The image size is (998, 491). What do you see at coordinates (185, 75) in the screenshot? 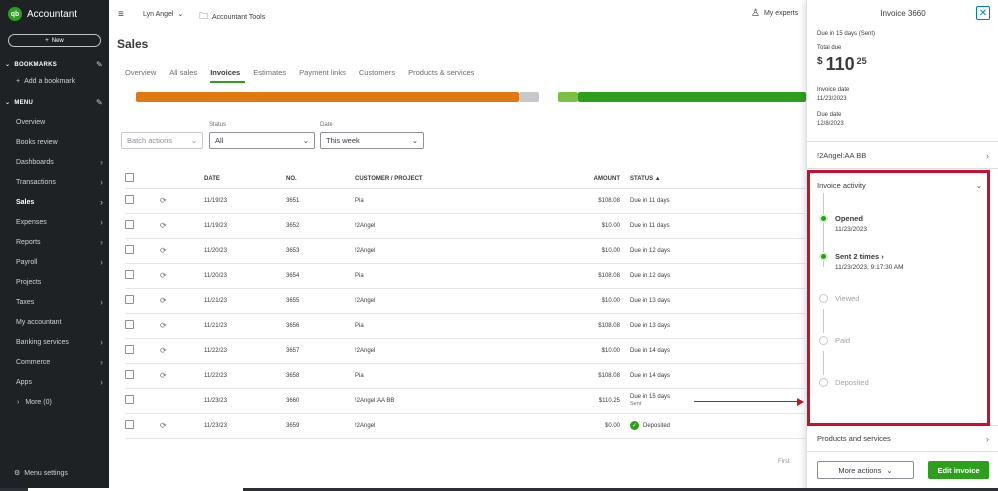
I see `tab-all-sales: All sales` at bounding box center [185, 75].